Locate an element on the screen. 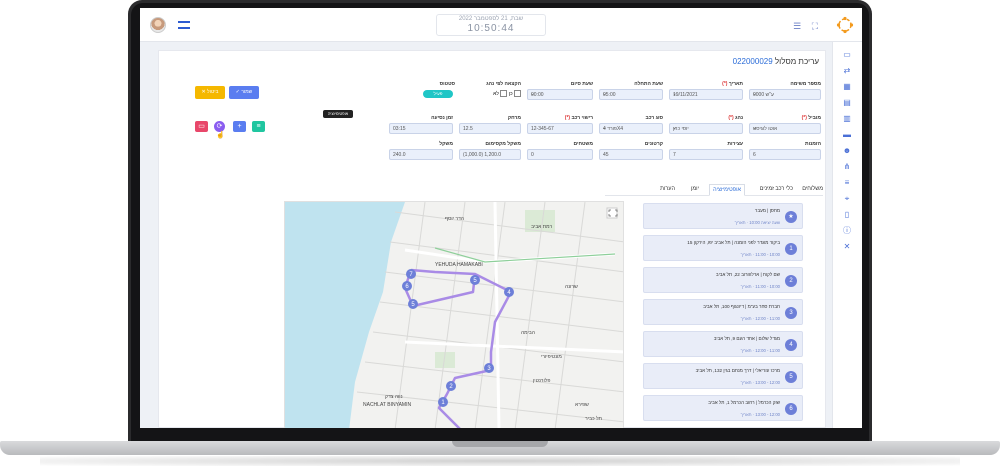 This screenshot has width=1000, height=476. stop-number: 2 is located at coordinates (791, 281).